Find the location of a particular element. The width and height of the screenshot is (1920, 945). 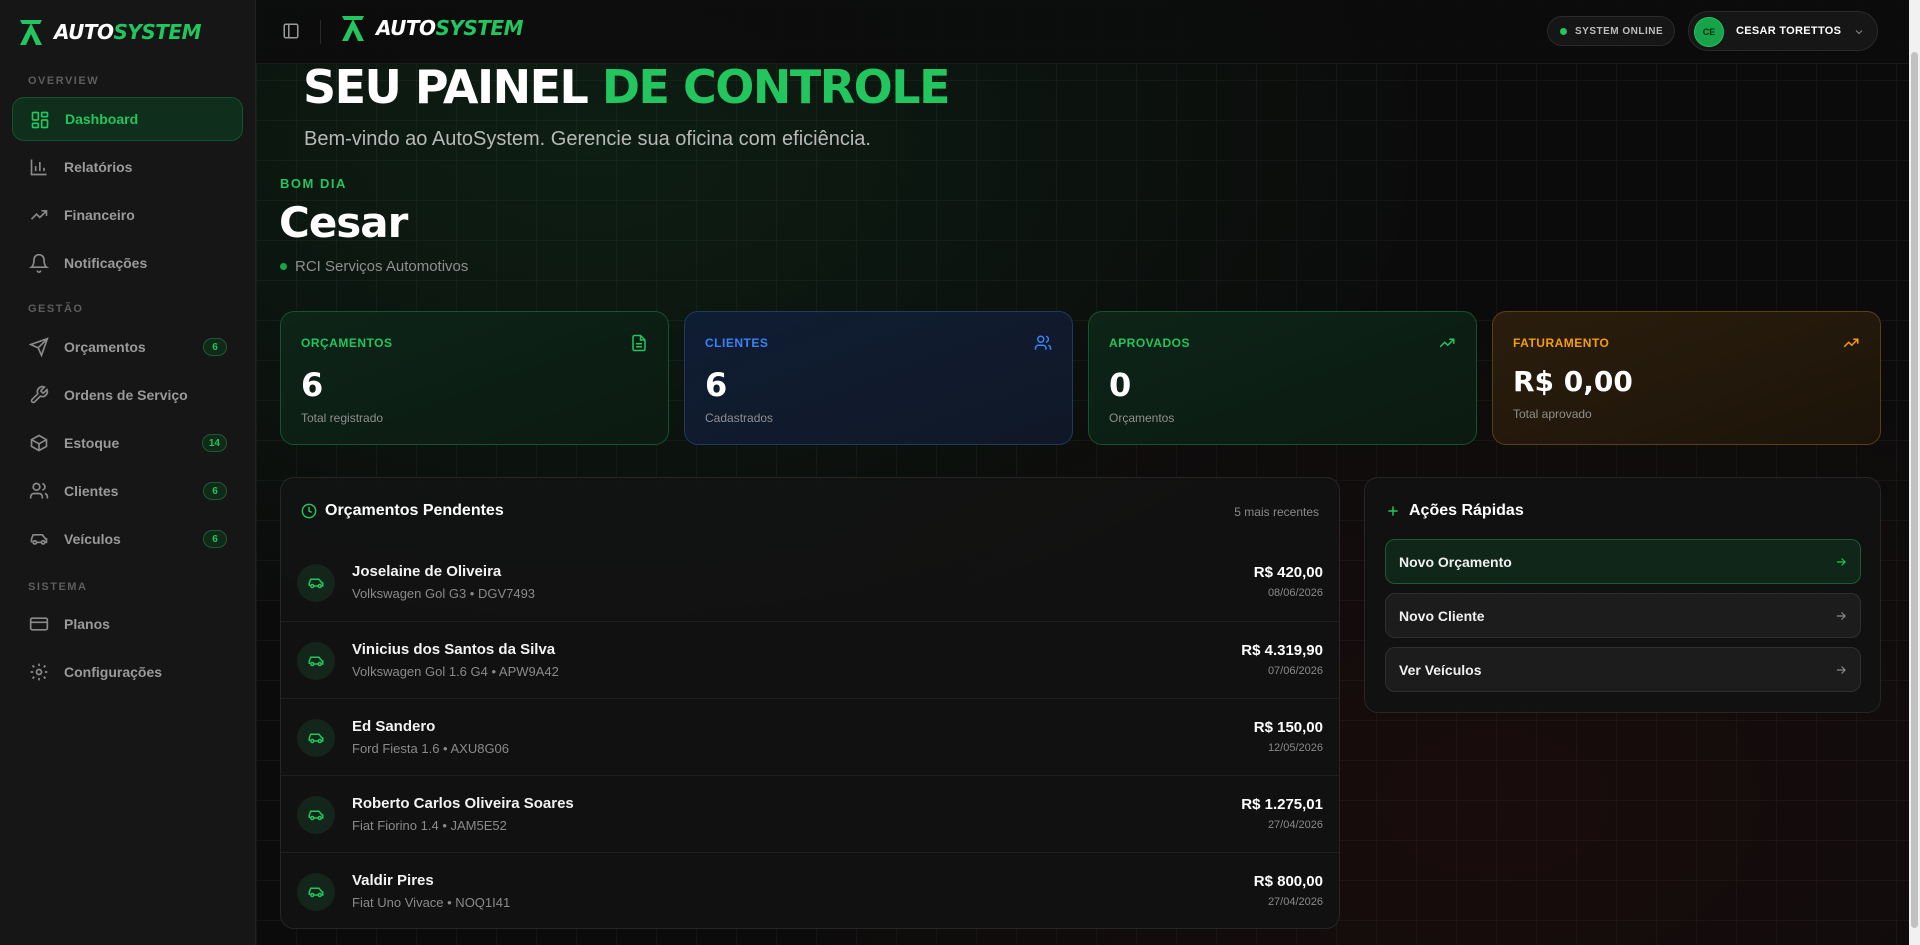

stat-value: R$ 0,00 is located at coordinates (1573, 381).